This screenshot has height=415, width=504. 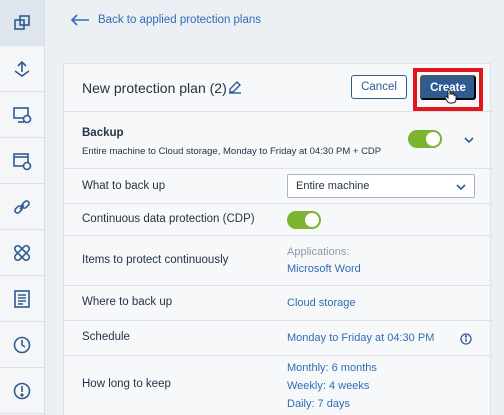 What do you see at coordinates (126, 384) in the screenshot?
I see `how-long-to-keep-label: How long to keep` at bounding box center [126, 384].